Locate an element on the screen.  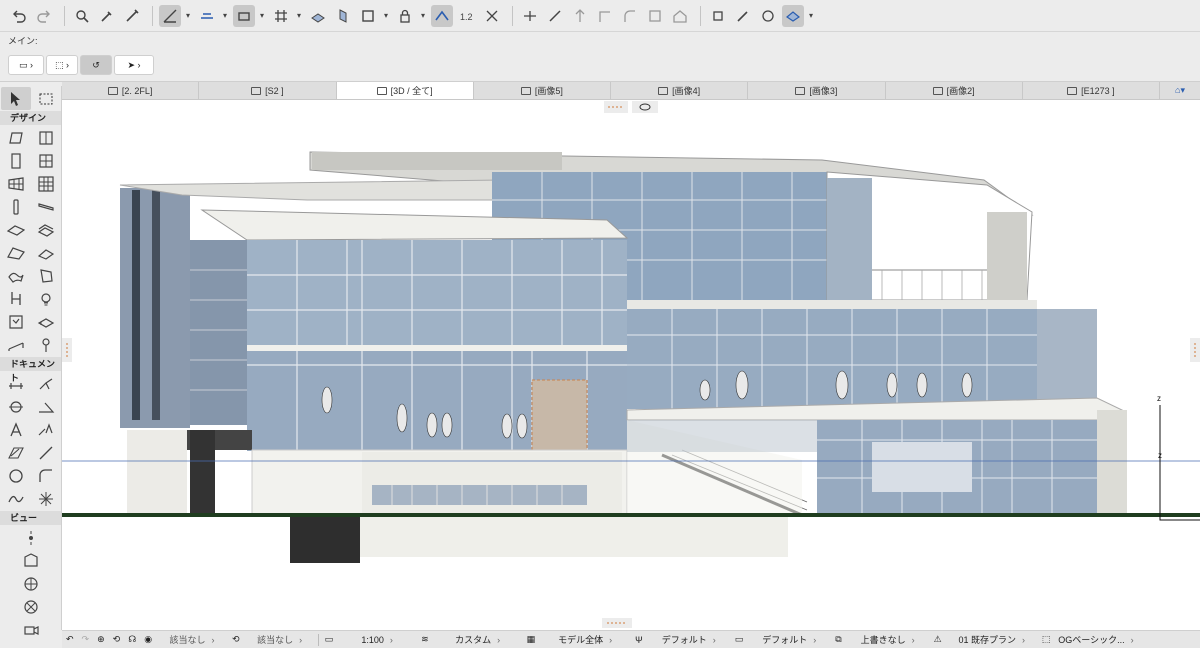
scale-selector: 1:100 › is located at coordinates (377, 639).